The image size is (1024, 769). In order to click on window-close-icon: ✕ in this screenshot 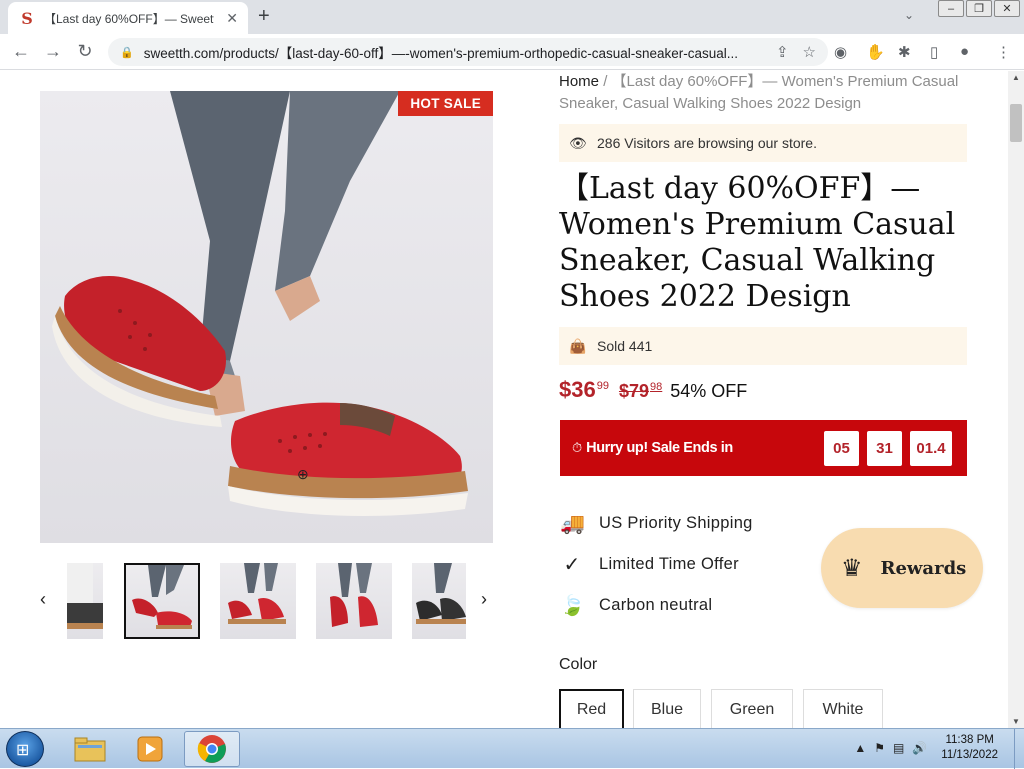, I will do `click(1007, 8)`.